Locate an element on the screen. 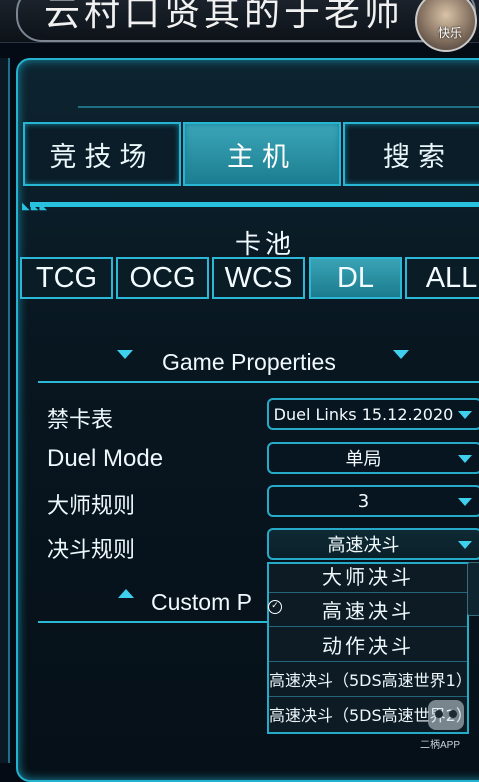 The height and width of the screenshot is (782, 479). left-edge-strip is located at coordinates (5, 410).